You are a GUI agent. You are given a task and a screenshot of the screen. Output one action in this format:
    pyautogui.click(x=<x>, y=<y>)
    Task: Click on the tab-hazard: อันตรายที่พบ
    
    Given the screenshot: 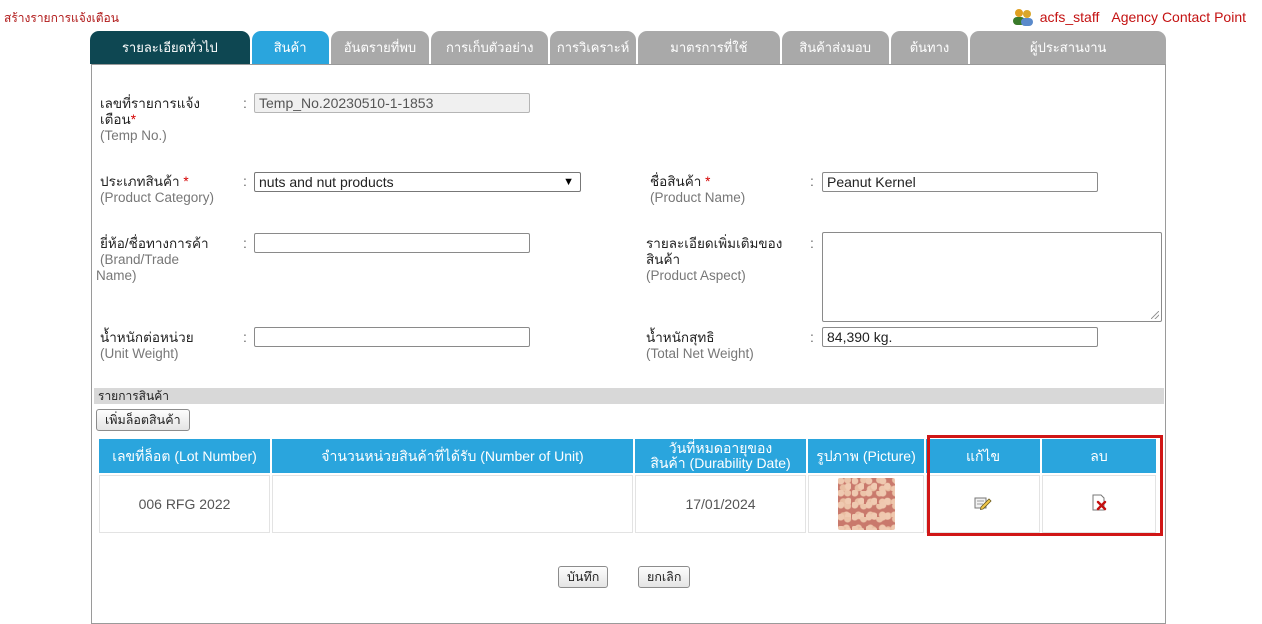 What is the action you would take?
    pyautogui.click(x=380, y=47)
    